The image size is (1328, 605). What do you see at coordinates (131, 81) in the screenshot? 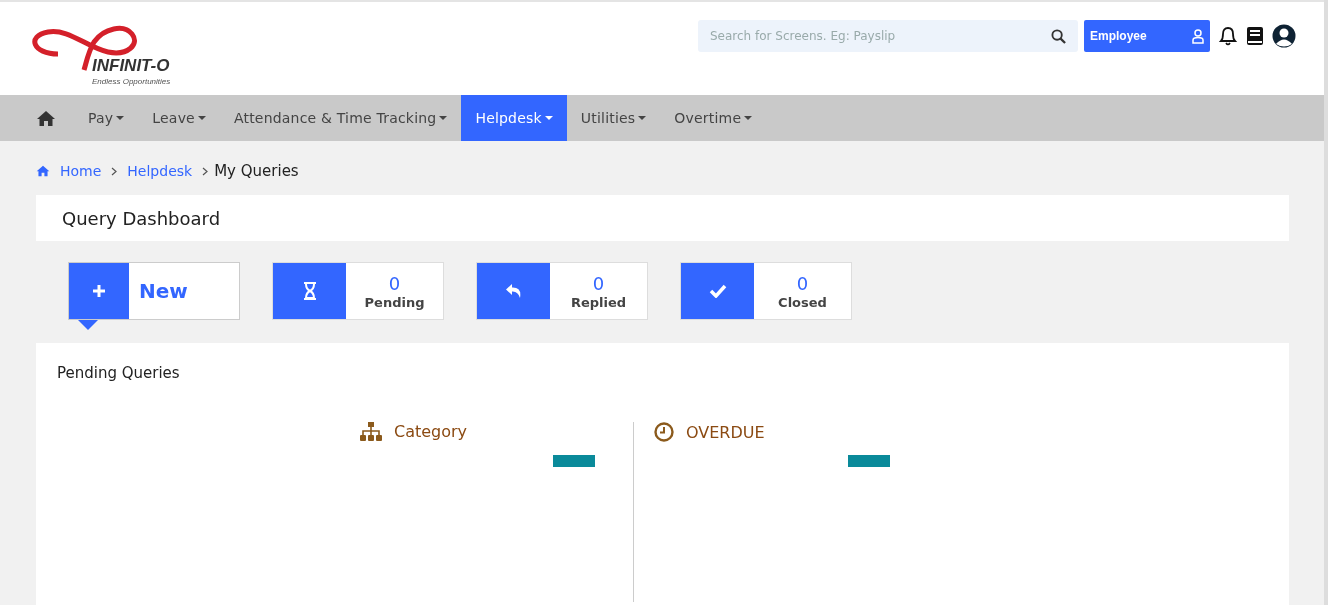
I see `logo-tagline: Endless Opportunities` at bounding box center [131, 81].